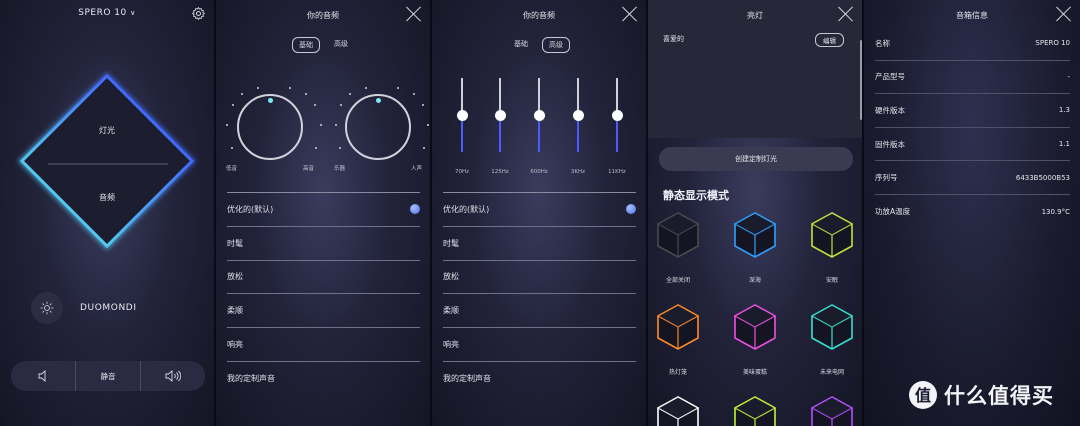 The height and width of the screenshot is (426, 1080). Describe the element at coordinates (417, 169) in the screenshot. I see `knob2-right-label: 人声` at that location.